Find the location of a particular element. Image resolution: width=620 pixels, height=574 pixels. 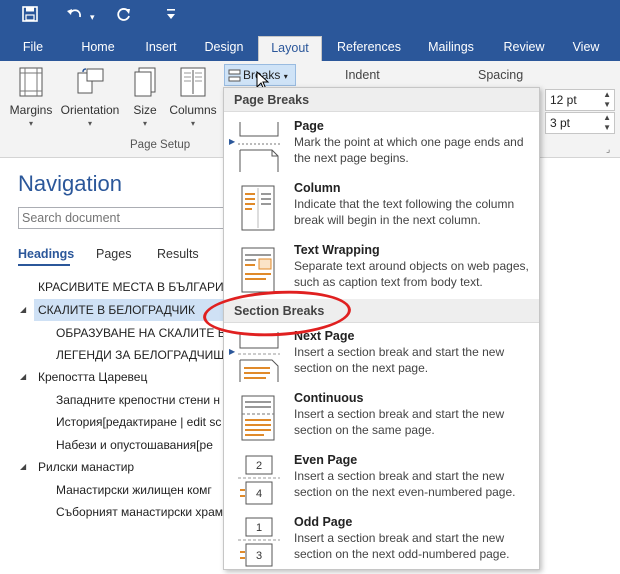

tab-review: Review is located at coordinates (524, 48).